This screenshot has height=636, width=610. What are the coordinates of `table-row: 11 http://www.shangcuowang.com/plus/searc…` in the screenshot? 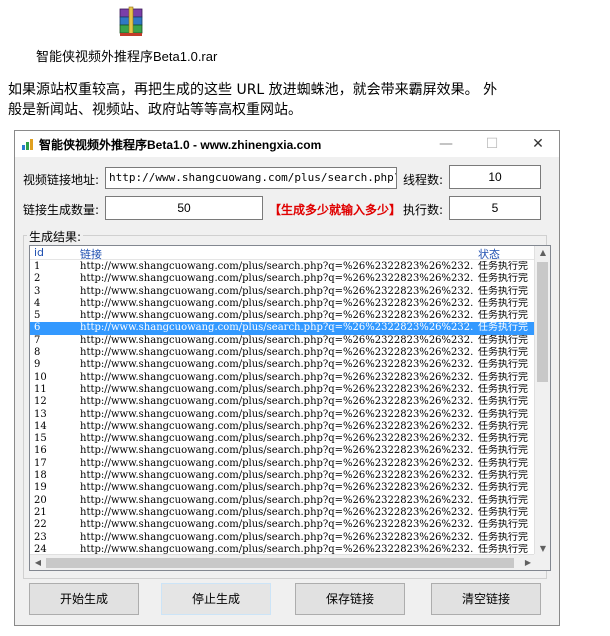 It's located at (283, 390).